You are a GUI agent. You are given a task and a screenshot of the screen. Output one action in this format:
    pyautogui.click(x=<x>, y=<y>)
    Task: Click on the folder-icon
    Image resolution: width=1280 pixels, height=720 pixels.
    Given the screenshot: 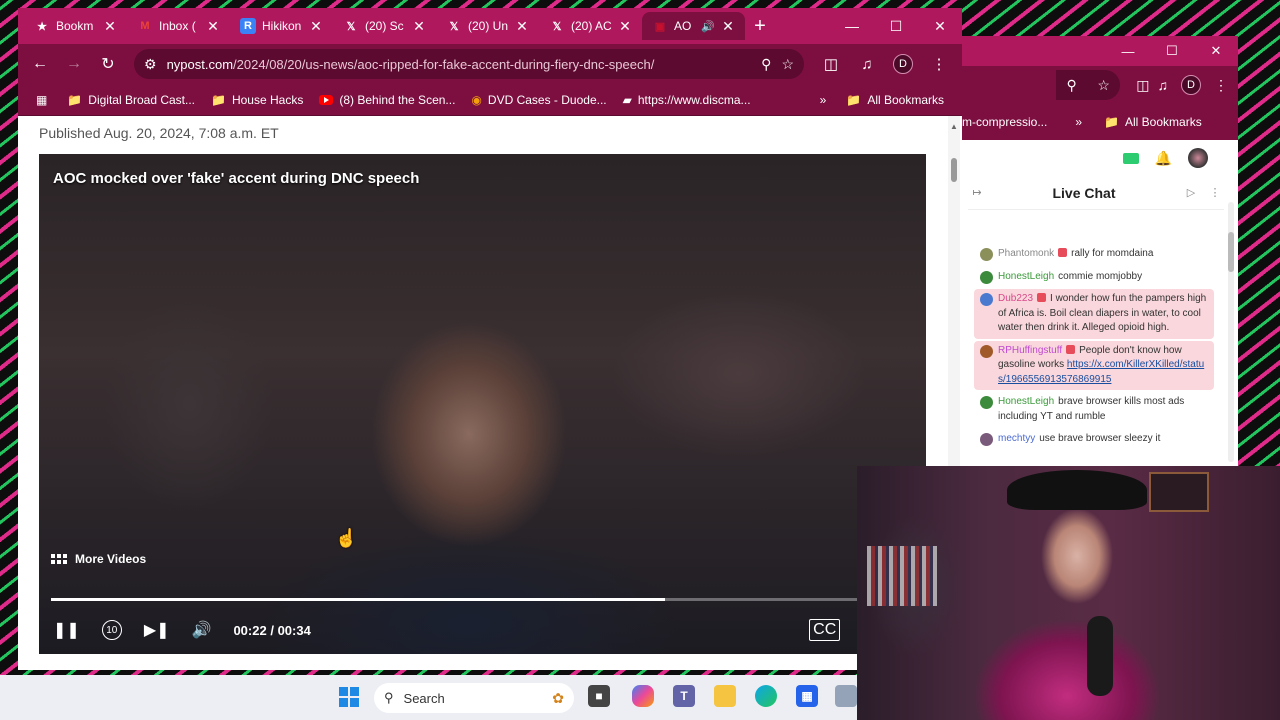 What is the action you would take?
    pyautogui.click(x=725, y=696)
    